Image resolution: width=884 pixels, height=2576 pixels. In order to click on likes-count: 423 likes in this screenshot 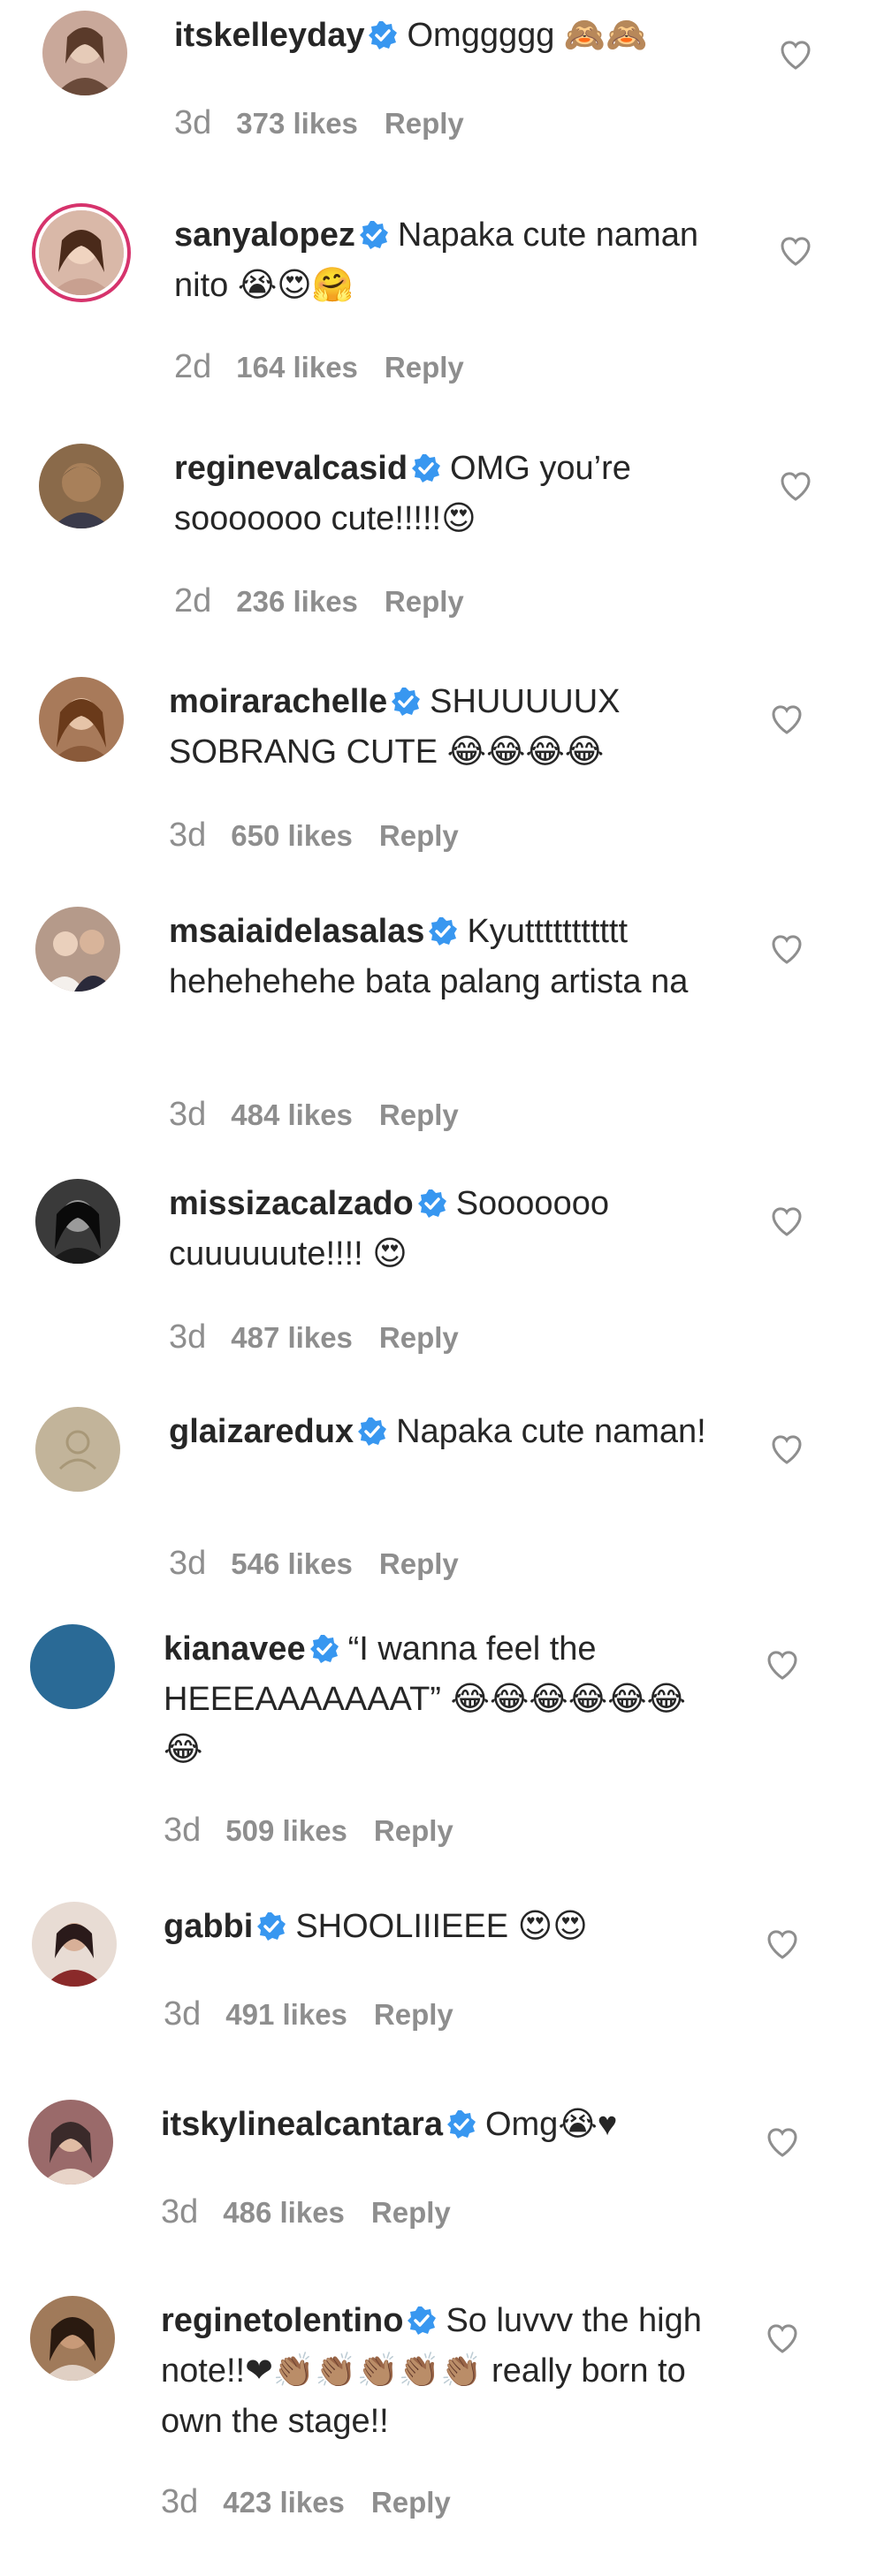, I will do `click(284, 2502)`.